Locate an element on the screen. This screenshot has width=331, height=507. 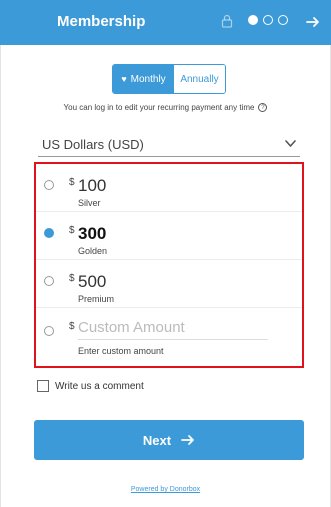
amount-option-300: $ 300 Golden is located at coordinates (169, 236).